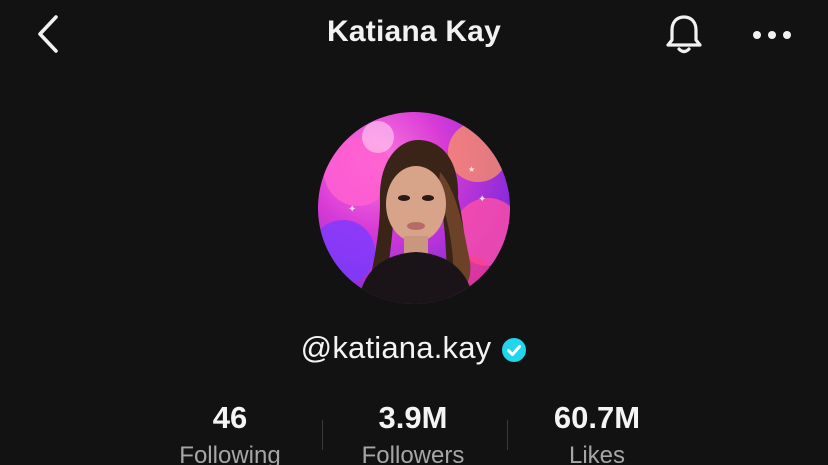  I want to click on avatar: ✦ ✦ ★, so click(414, 208).